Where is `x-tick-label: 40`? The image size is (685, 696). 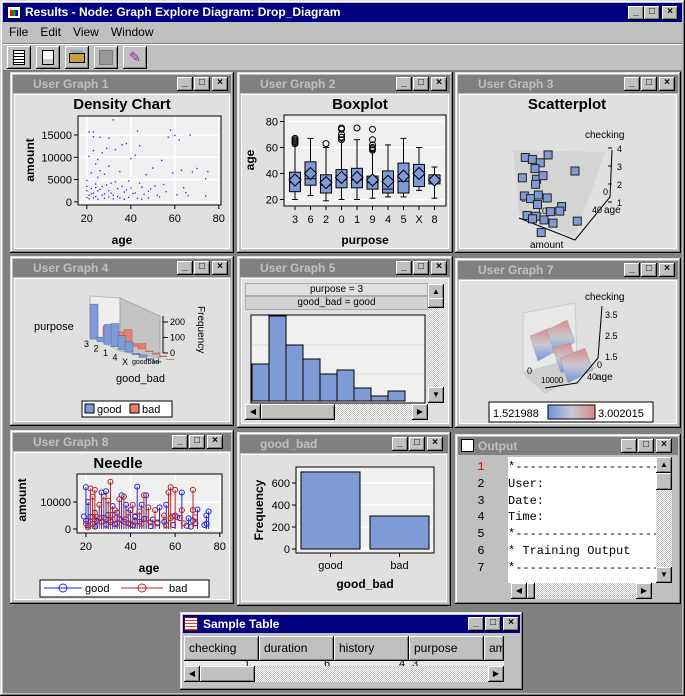
x-tick-label: 40 is located at coordinates (130, 547).